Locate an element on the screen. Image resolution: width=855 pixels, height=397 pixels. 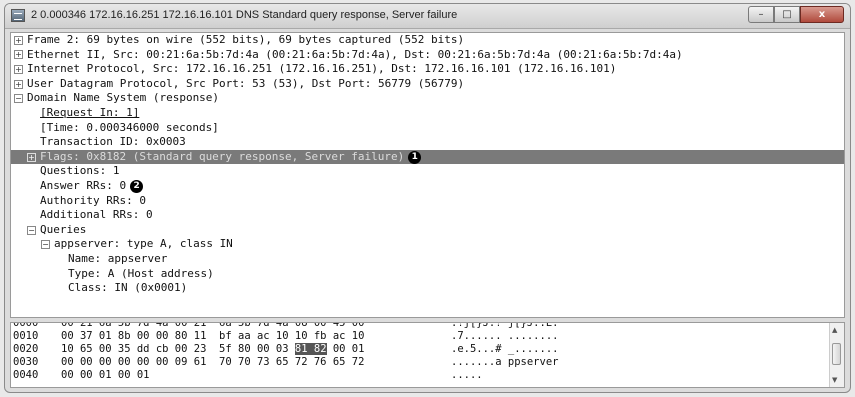
tree-row-answer-rrs: Answer RRs: 02 is located at coordinates (427, 186).